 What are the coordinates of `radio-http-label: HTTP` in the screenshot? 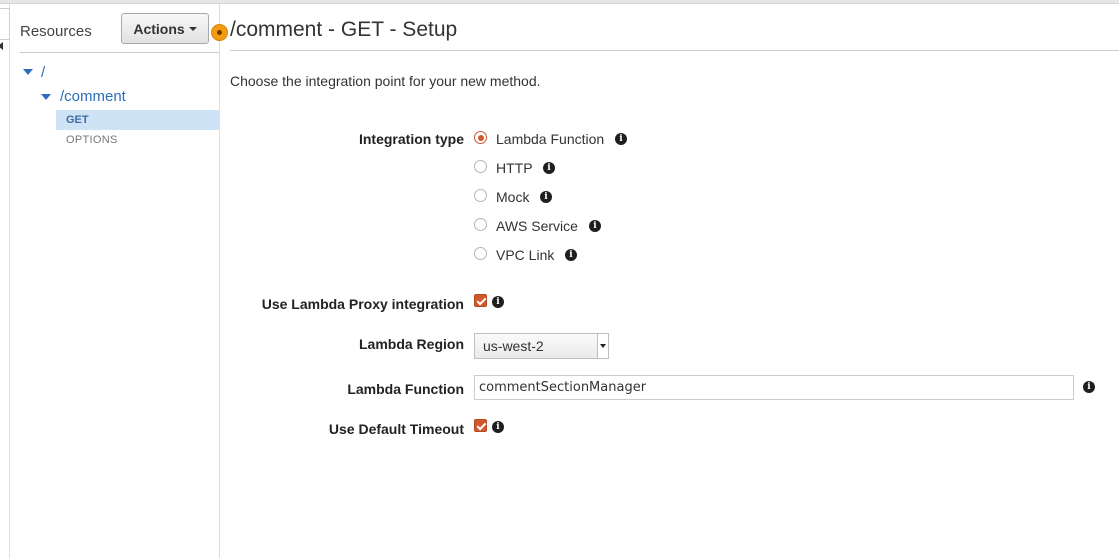 It's located at (514, 168).